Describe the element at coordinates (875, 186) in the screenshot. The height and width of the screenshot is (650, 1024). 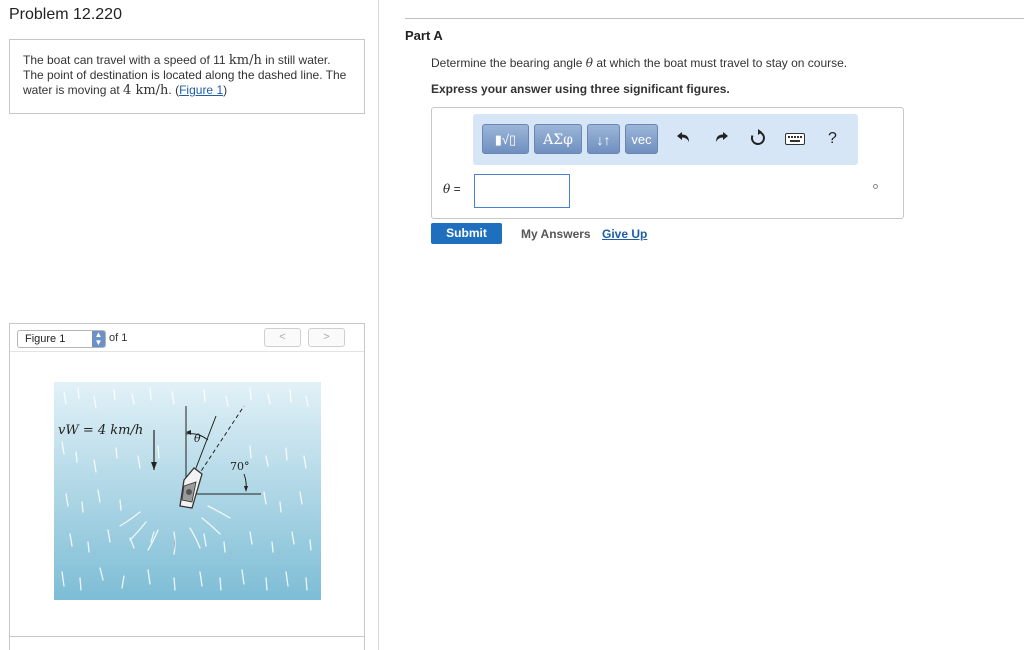
I see `status-icon` at that location.